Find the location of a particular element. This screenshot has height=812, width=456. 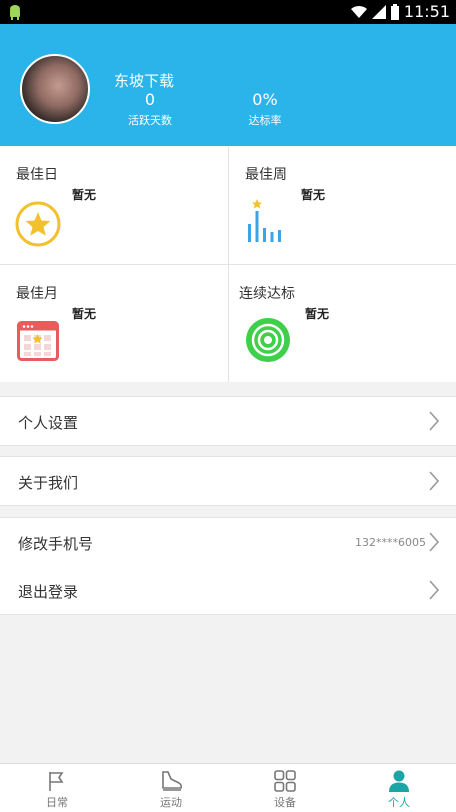

record-title: 最佳日 is located at coordinates (37, 175).